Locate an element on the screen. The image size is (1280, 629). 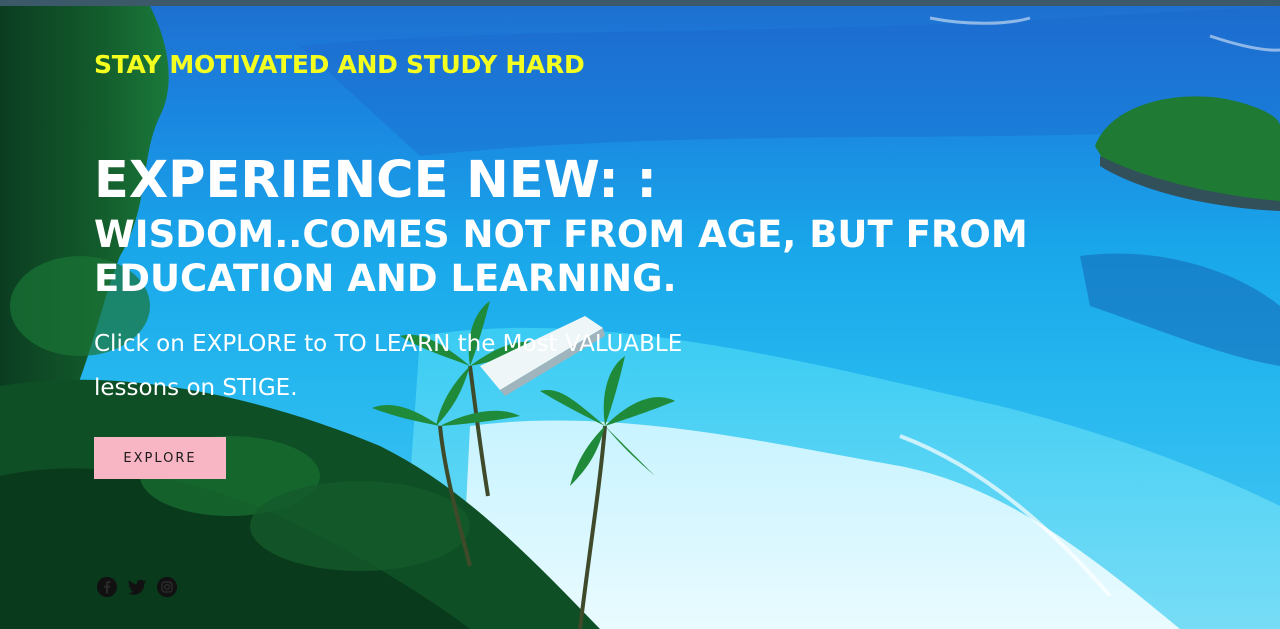
headline: EXPERIENCE NEW: : is located at coordinates (375, 180).